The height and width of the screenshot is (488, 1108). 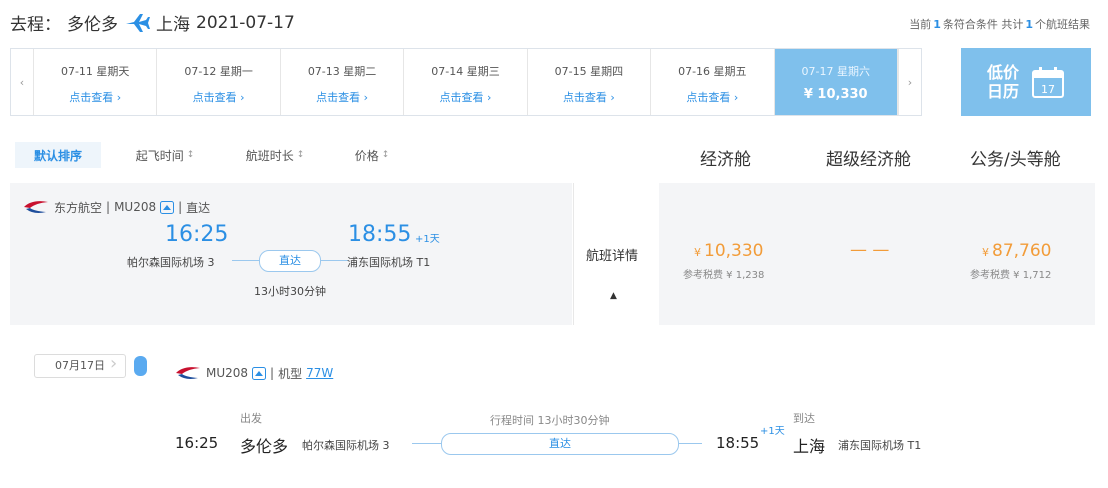 What do you see at coordinates (1002, 91) in the screenshot?
I see `calendar-line2: 日历` at bounding box center [1002, 91].